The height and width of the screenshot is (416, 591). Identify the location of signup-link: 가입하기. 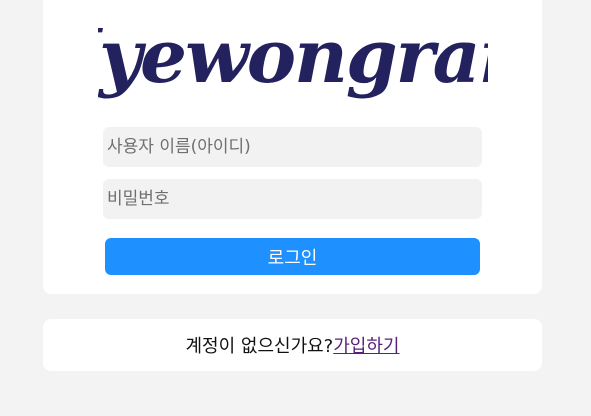
(366, 345).